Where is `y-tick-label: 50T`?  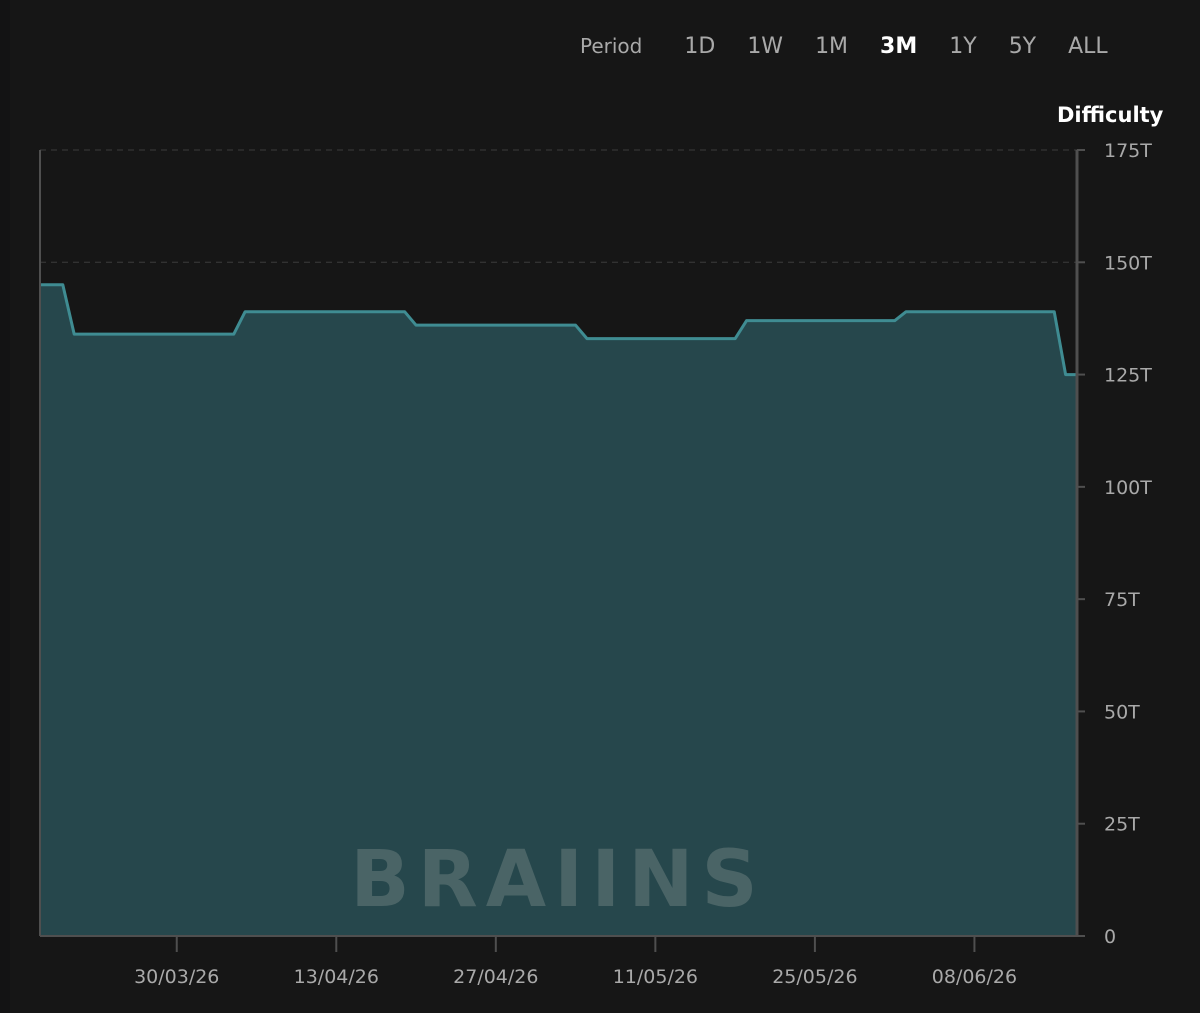 y-tick-label: 50T is located at coordinates (1122, 712).